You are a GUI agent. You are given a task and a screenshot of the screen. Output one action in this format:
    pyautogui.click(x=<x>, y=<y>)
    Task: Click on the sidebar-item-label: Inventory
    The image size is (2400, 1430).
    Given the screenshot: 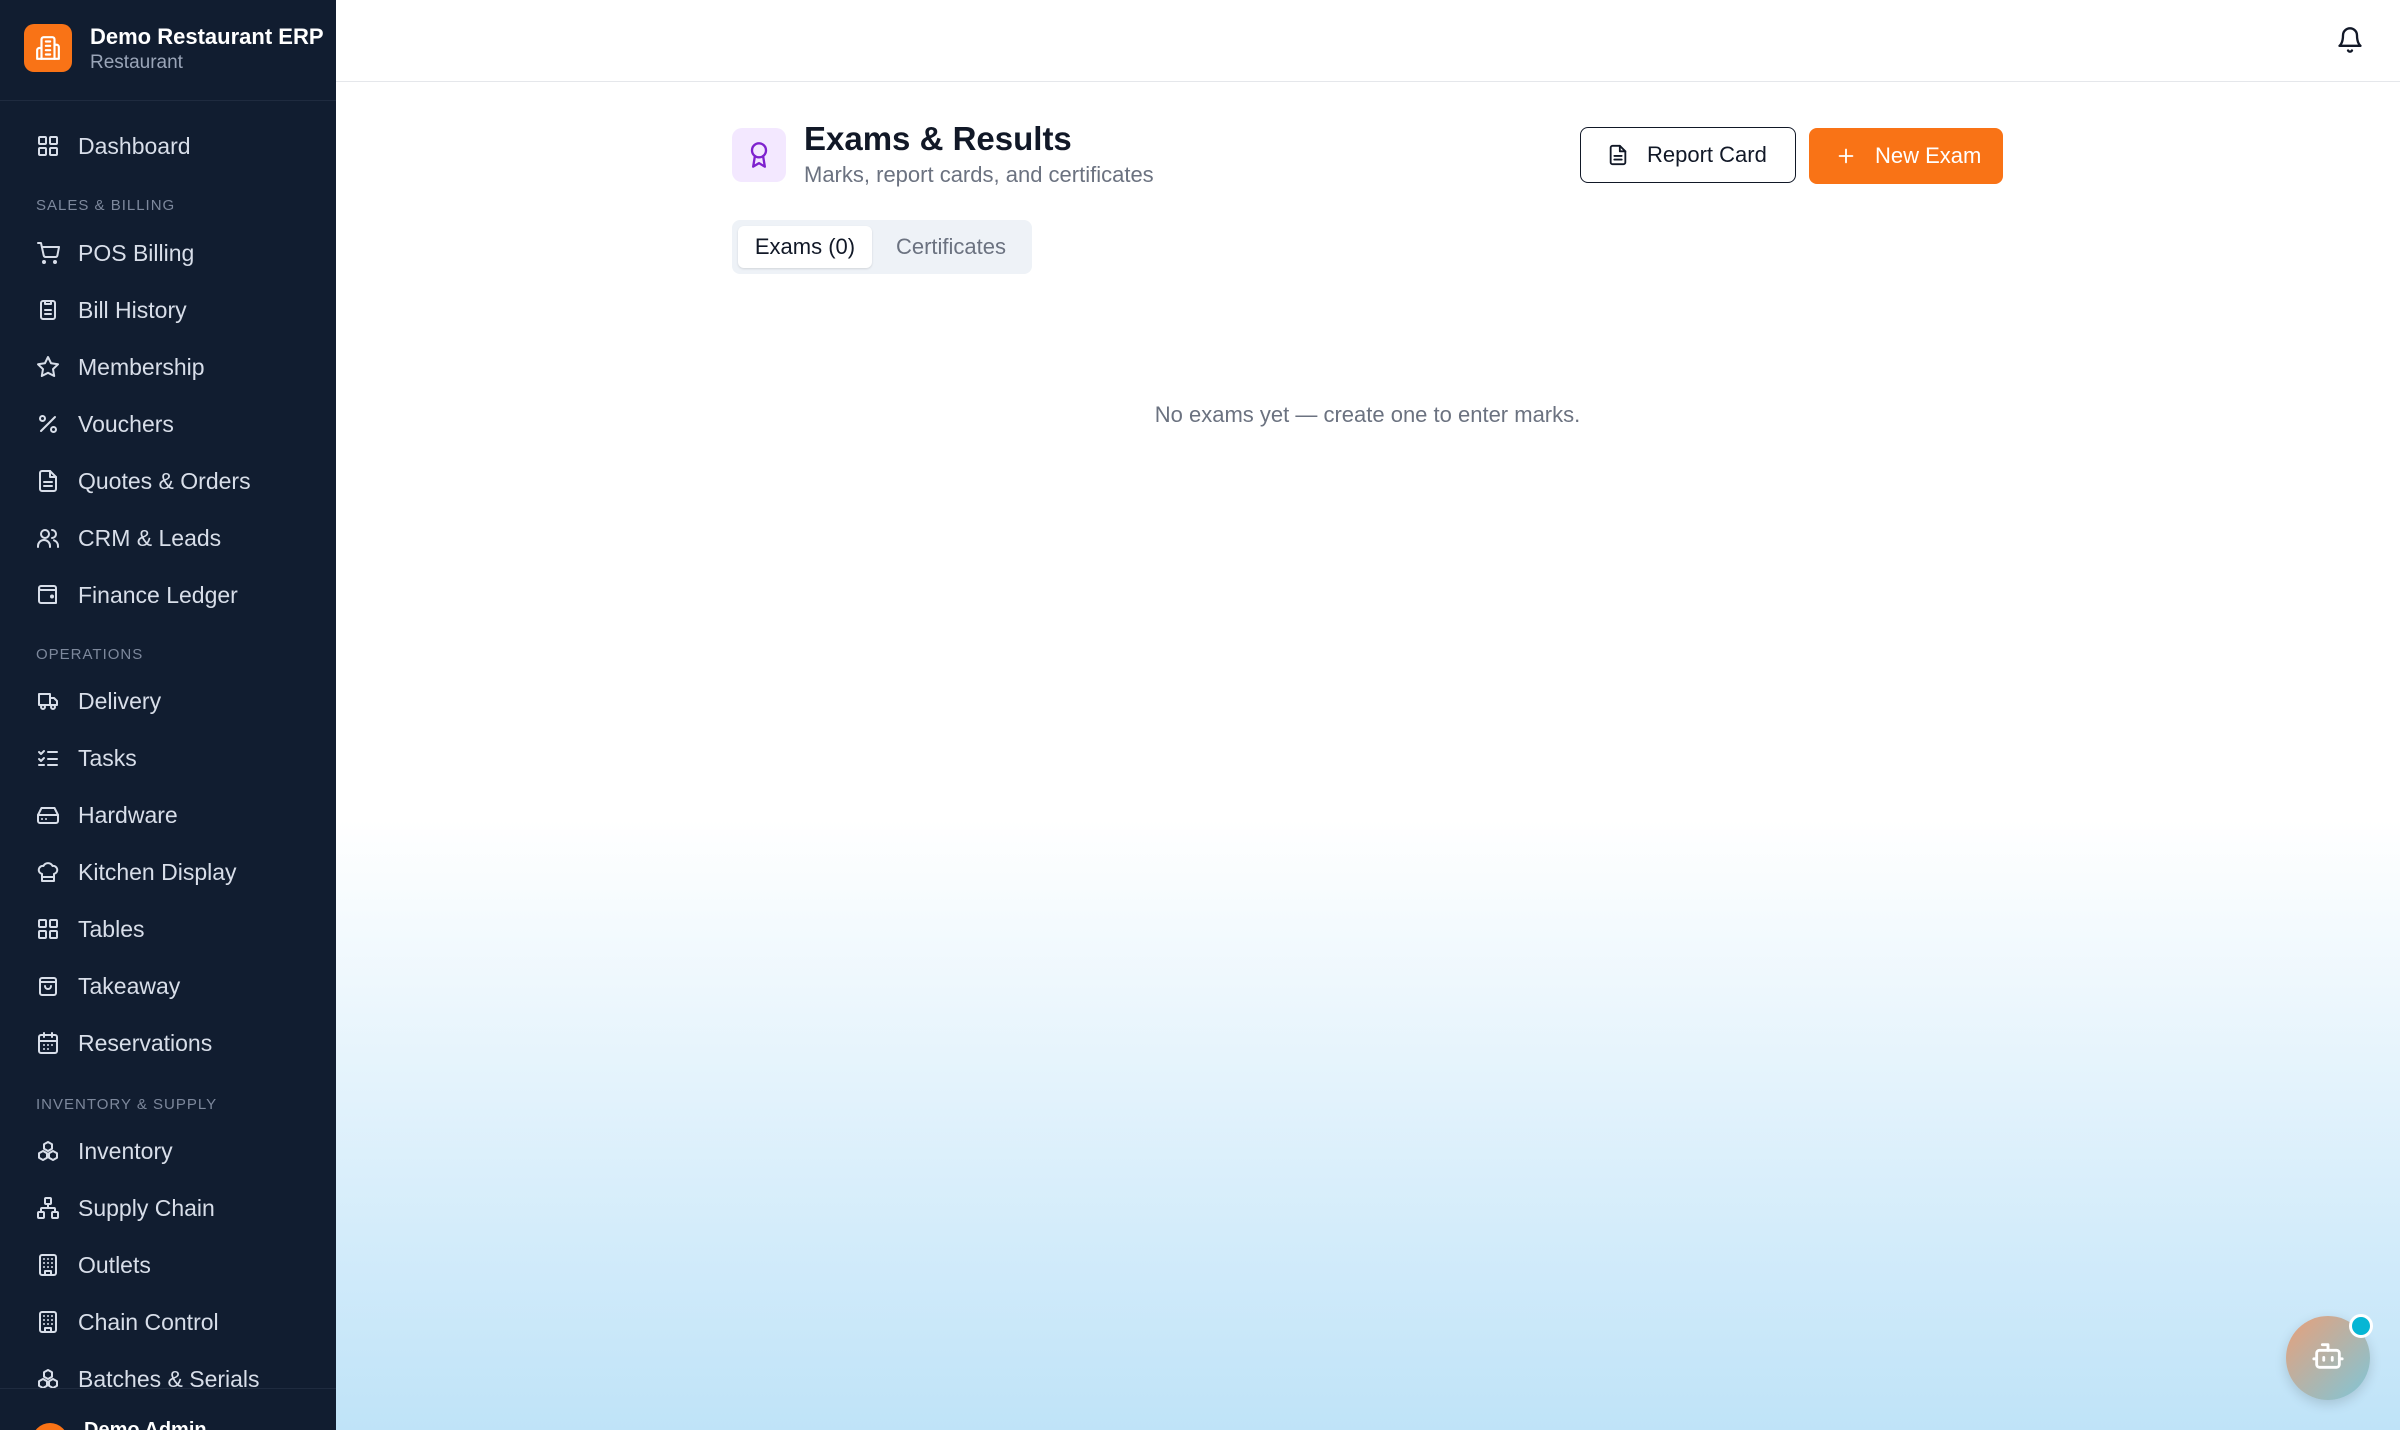 What is the action you would take?
    pyautogui.click(x=125, y=1151)
    